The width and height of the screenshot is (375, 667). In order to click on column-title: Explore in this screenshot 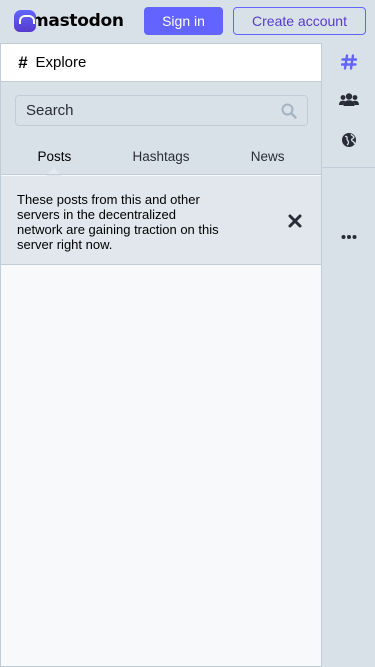, I will do `click(61, 62)`.